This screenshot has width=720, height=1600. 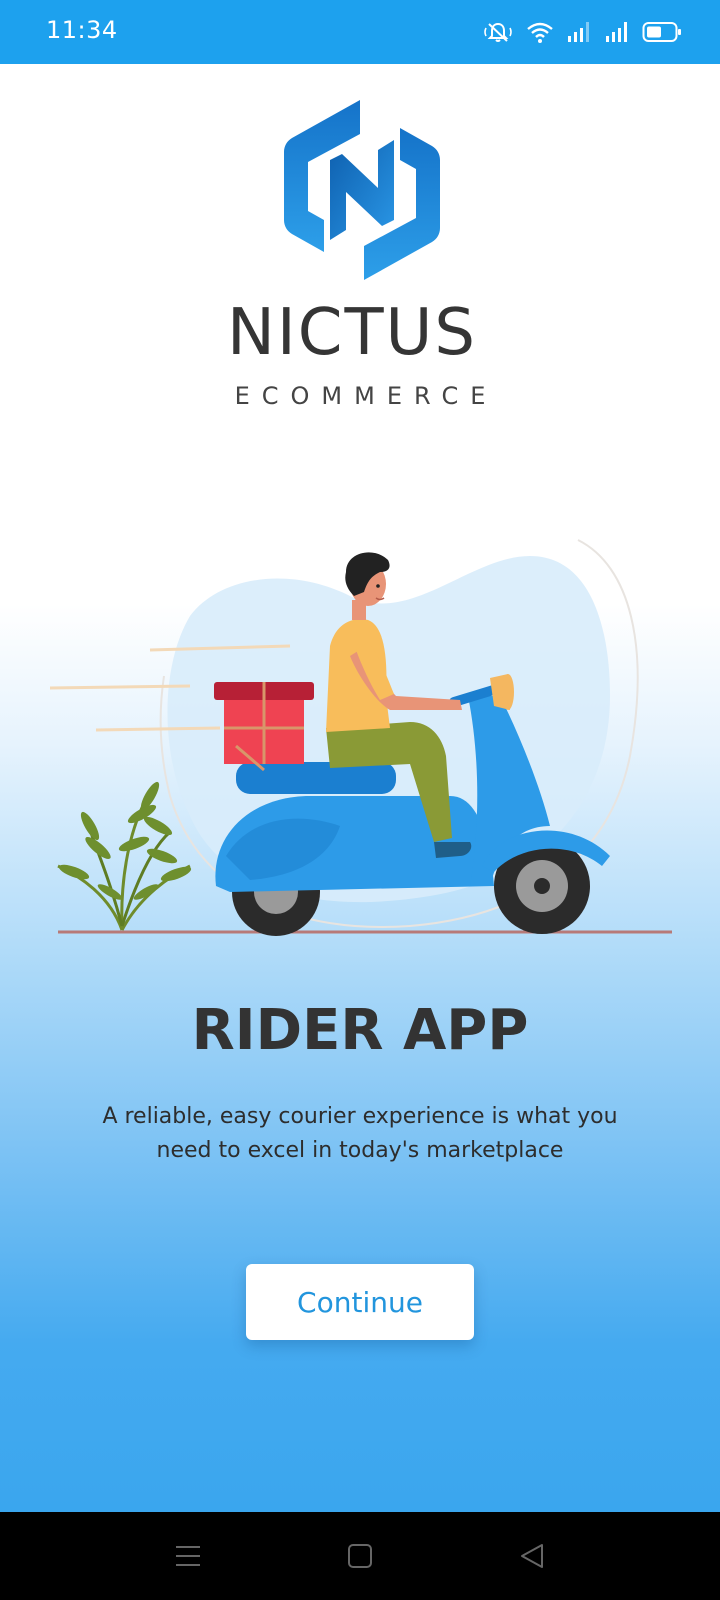 I want to click on mute-icon, so click(x=498, y=32).